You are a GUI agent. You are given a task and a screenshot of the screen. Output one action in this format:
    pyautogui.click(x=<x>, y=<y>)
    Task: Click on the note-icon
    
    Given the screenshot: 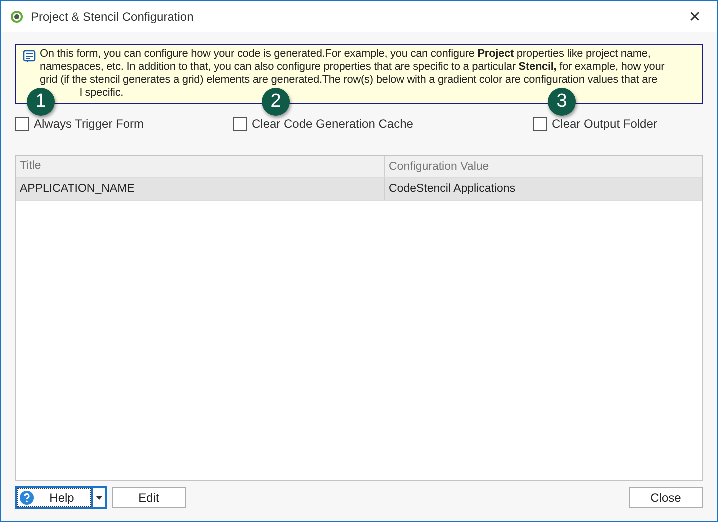 What is the action you would take?
    pyautogui.click(x=29, y=56)
    